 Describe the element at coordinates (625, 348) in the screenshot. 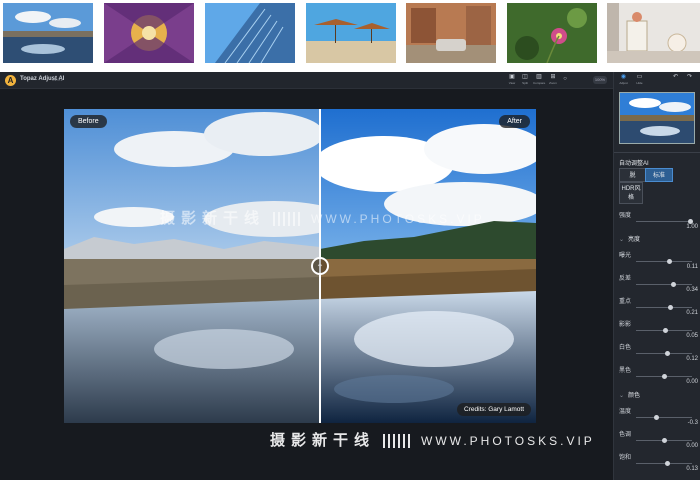

I see `slider-0-4-label: 白色` at that location.